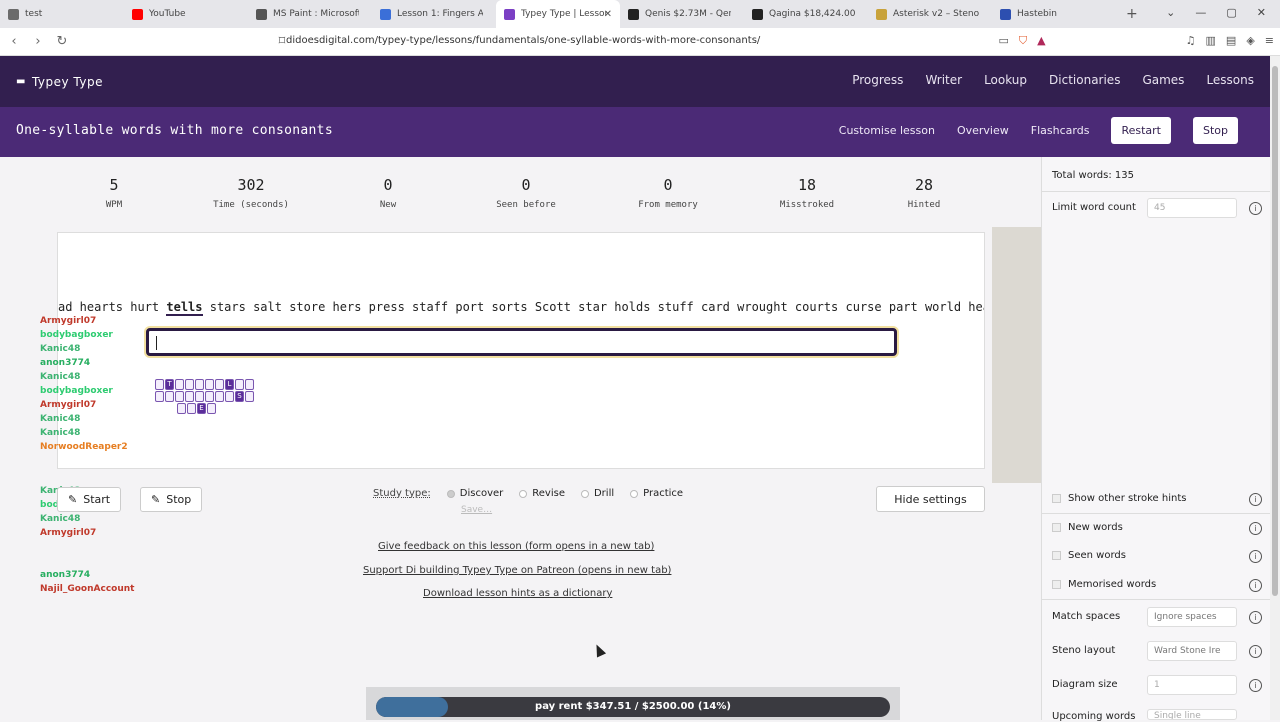  I want to click on stop-icon: ✎, so click(156, 499).